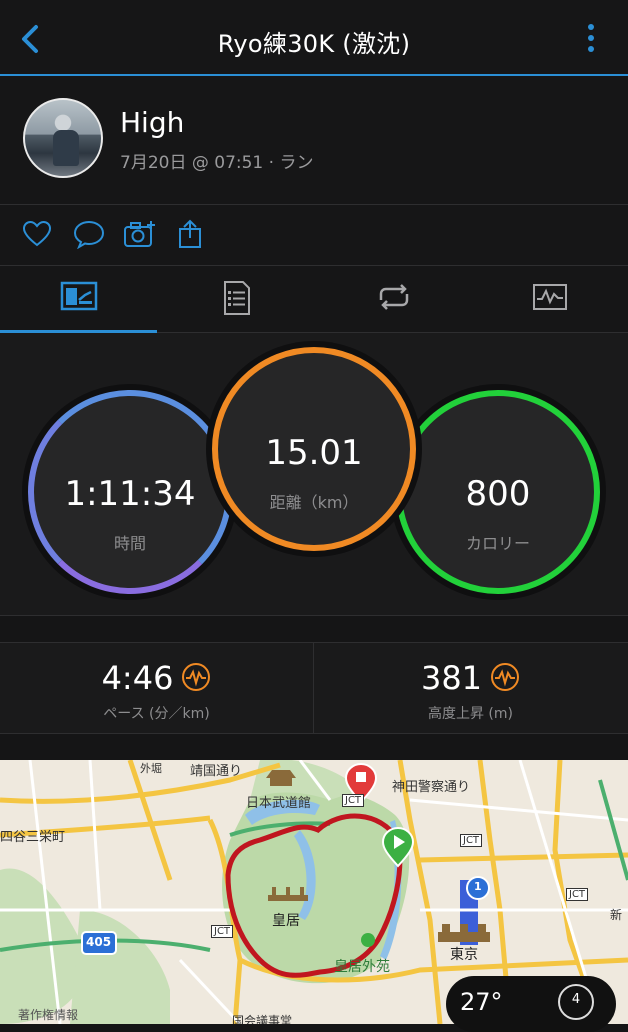  What do you see at coordinates (314, 502) in the screenshot?
I see `distance-label: 距離（km）` at bounding box center [314, 502].